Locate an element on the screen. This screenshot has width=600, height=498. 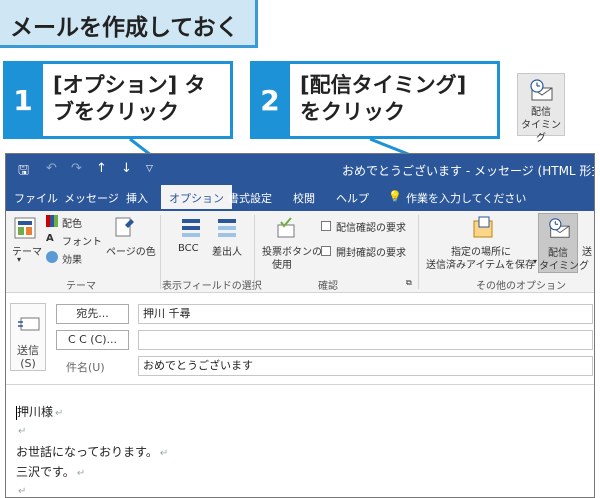
body-line: お世話になっております。 ↵ is located at coordinates (92, 452).